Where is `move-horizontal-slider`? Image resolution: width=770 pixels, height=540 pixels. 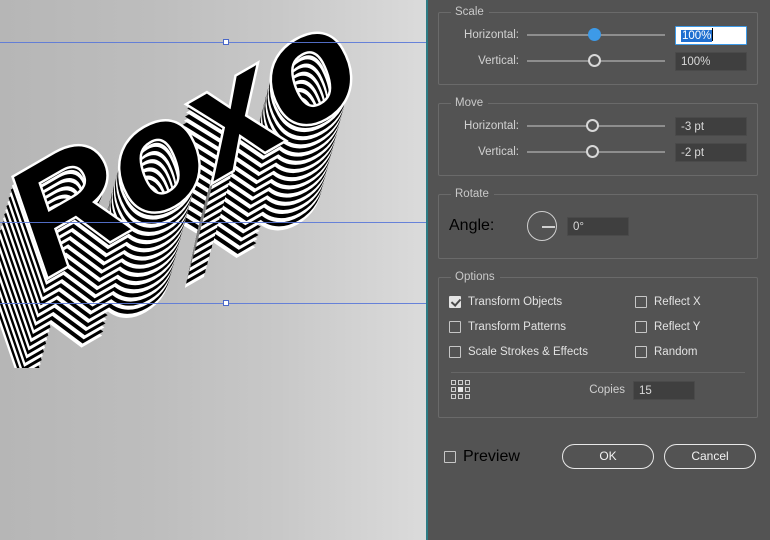 move-horizontal-slider is located at coordinates (596, 126).